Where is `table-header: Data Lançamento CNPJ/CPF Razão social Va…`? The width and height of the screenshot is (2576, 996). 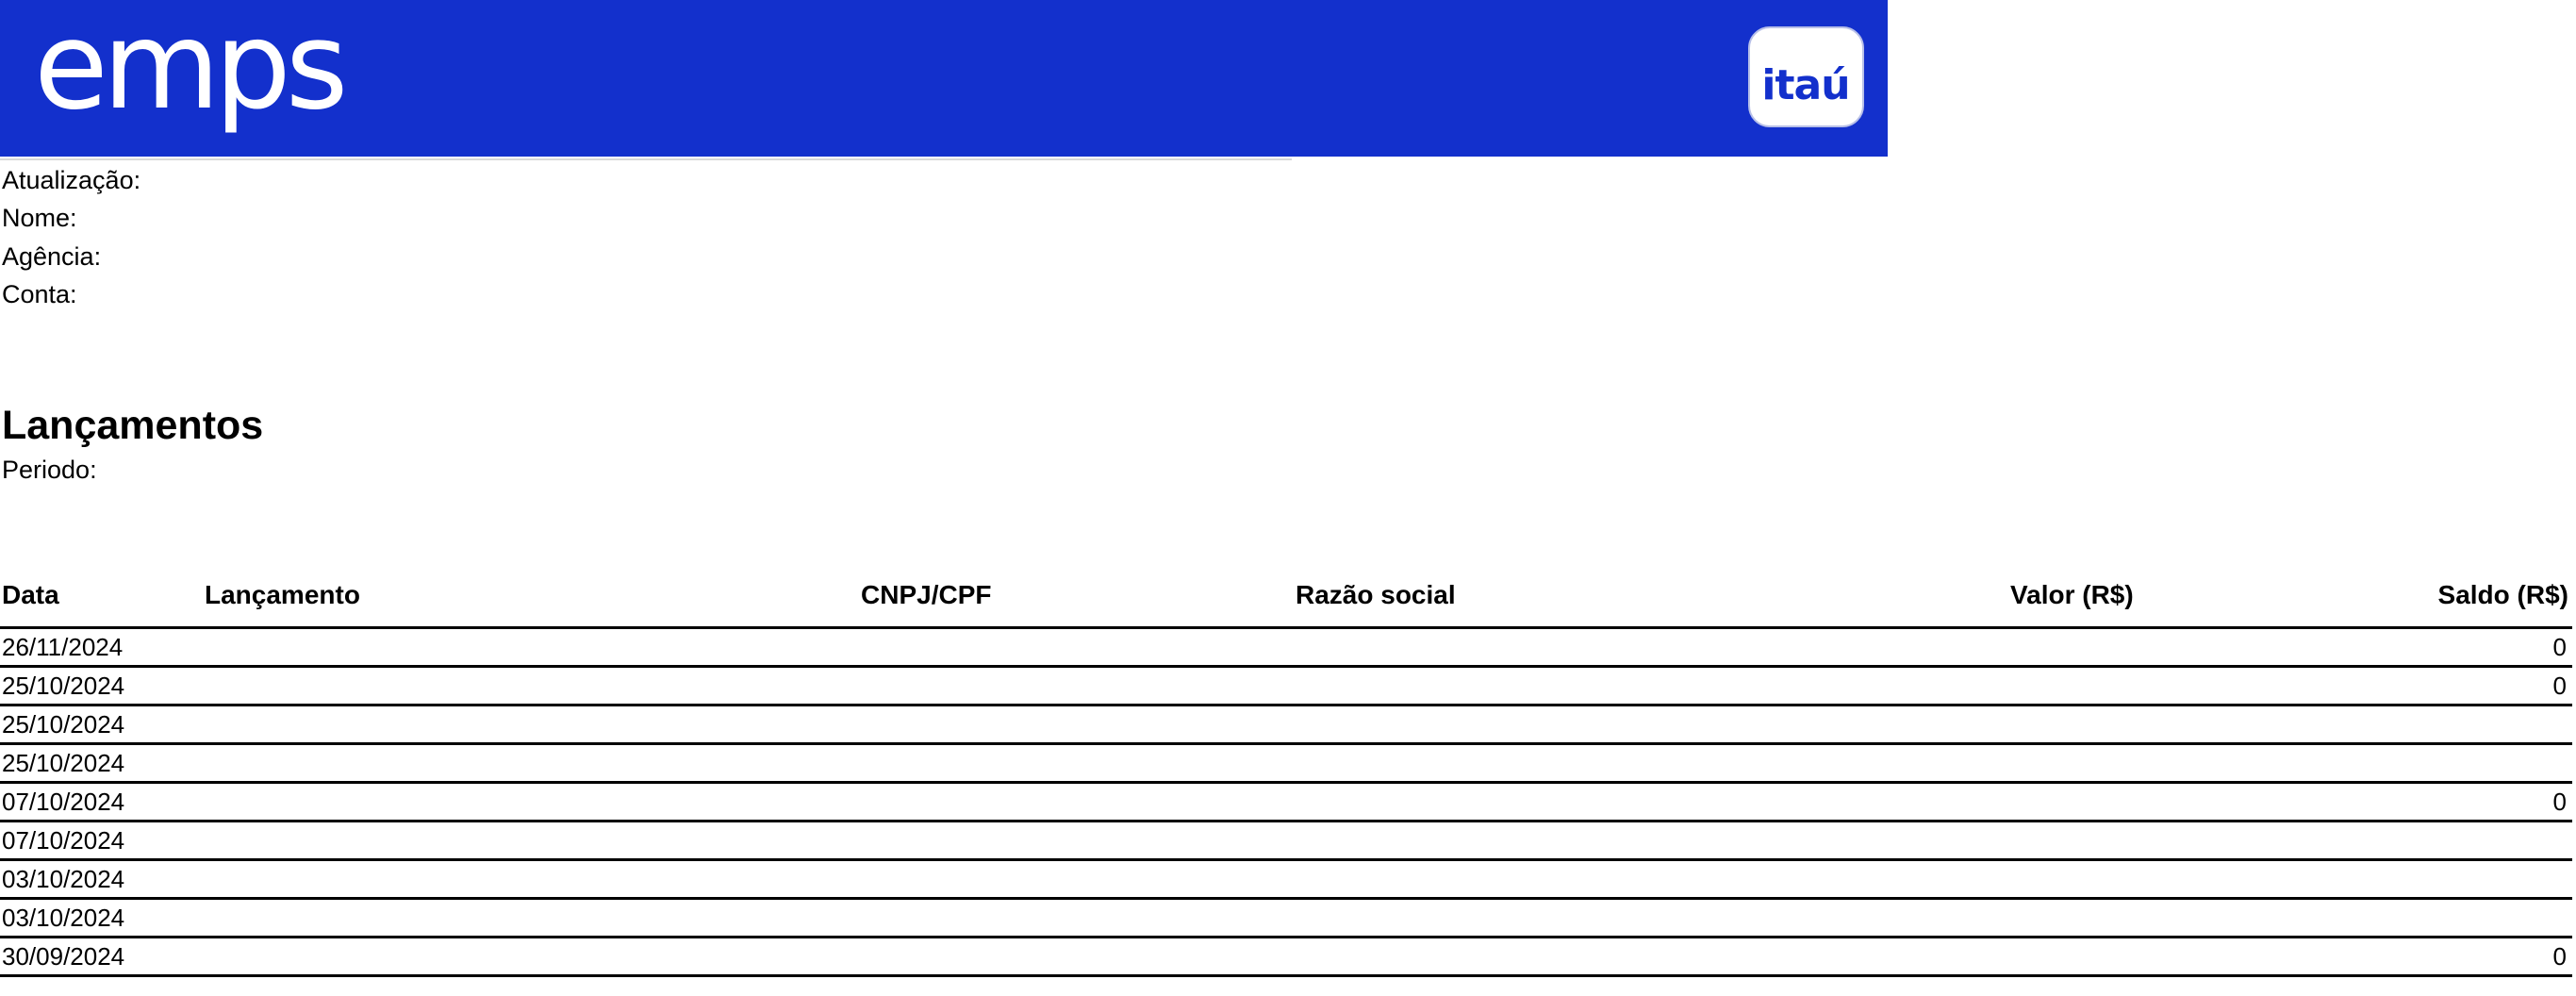 table-header: Data Lançamento CNPJ/CPF Razão social Va… is located at coordinates (1286, 601).